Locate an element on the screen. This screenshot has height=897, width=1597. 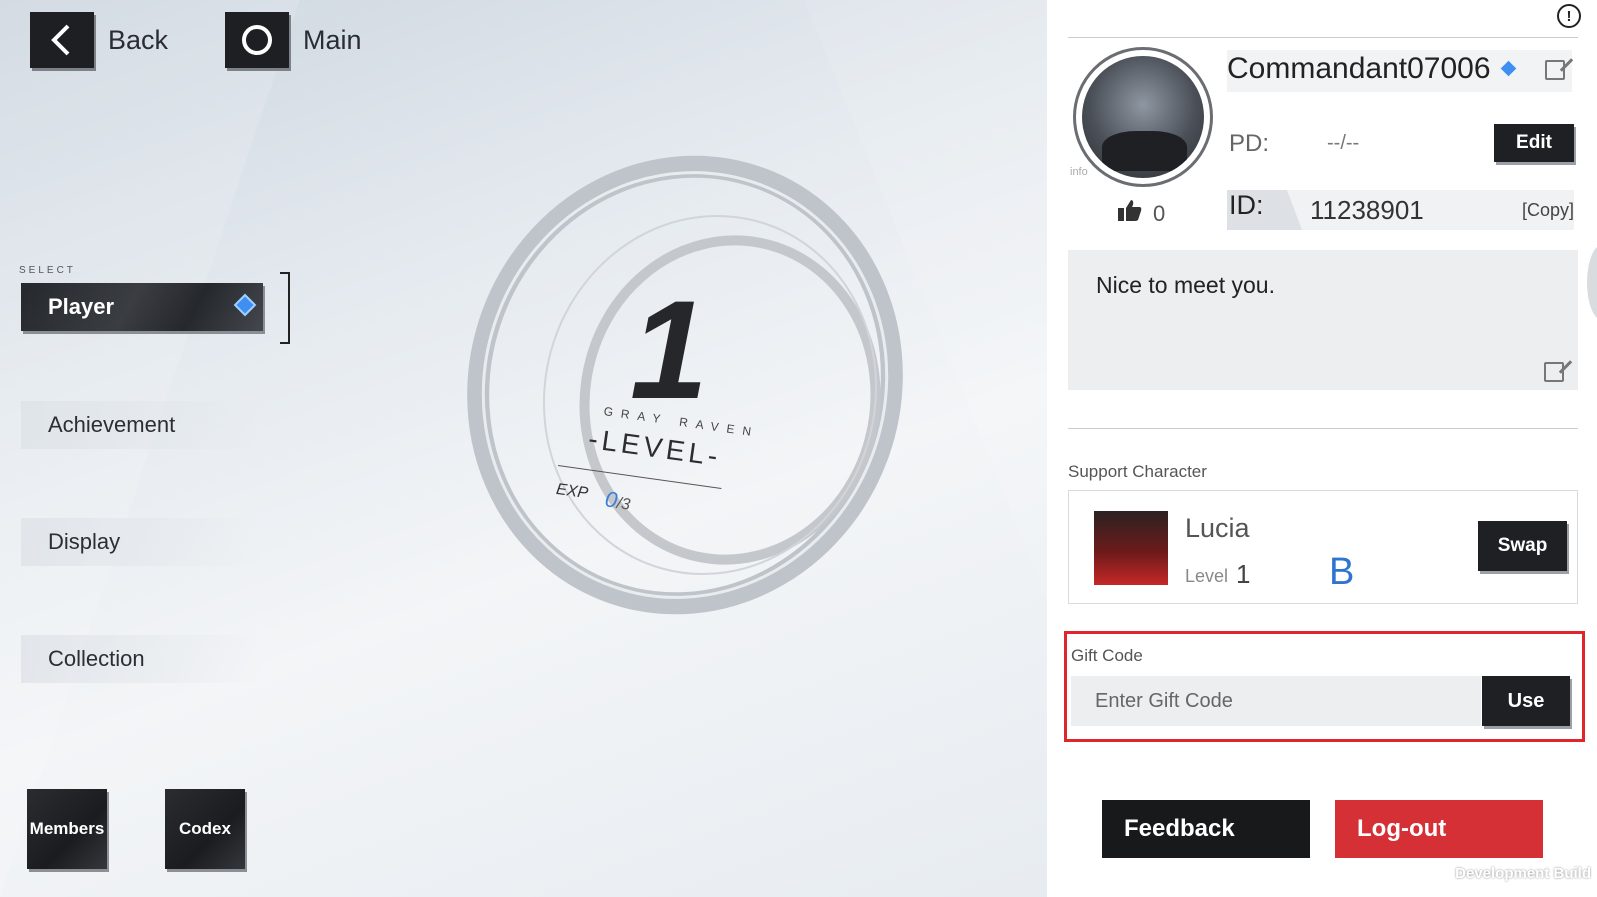
message-box: Nice to meet you. is located at coordinates (1323, 320).